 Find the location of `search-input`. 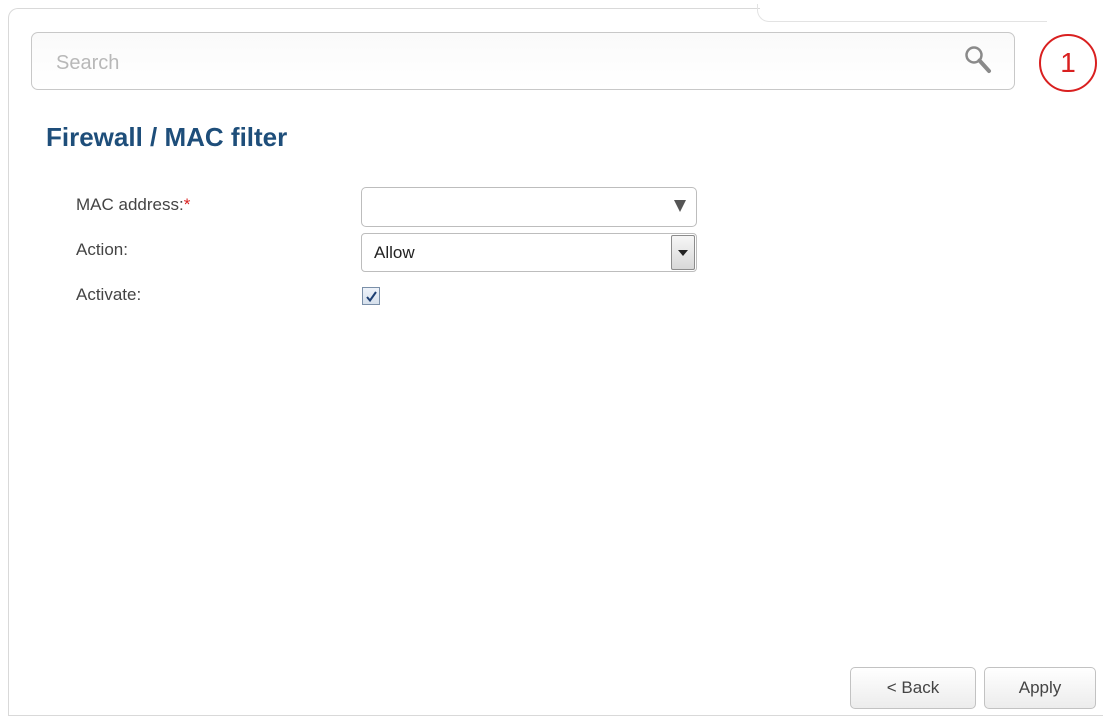

search-input is located at coordinates (504, 63).